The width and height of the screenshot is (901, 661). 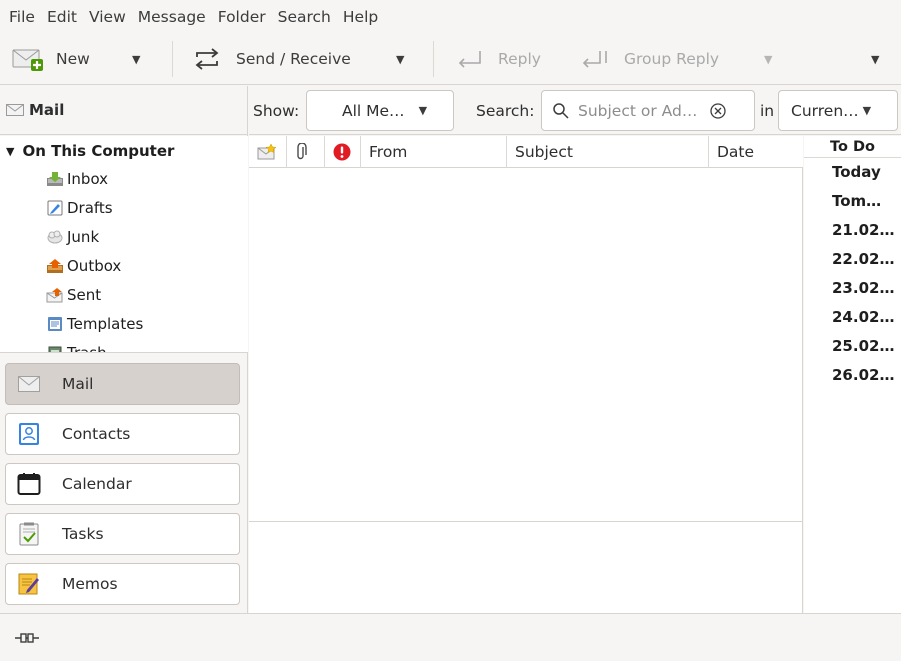 I want to click on in-label: in, so click(x=767, y=110).